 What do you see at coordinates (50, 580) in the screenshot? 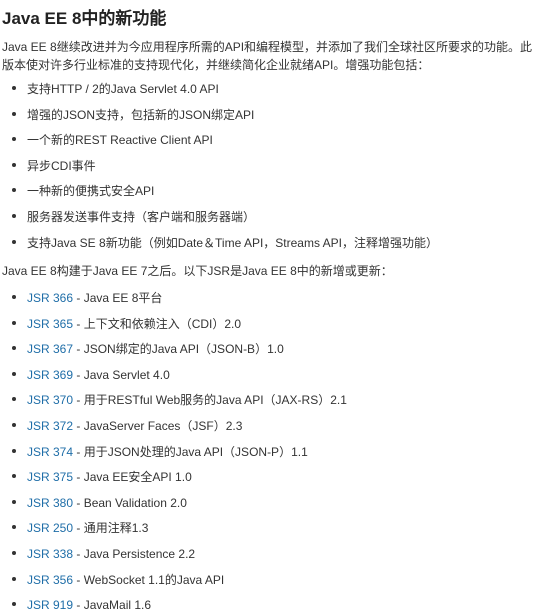
I see `jsr-356-link: JSR 356` at bounding box center [50, 580].